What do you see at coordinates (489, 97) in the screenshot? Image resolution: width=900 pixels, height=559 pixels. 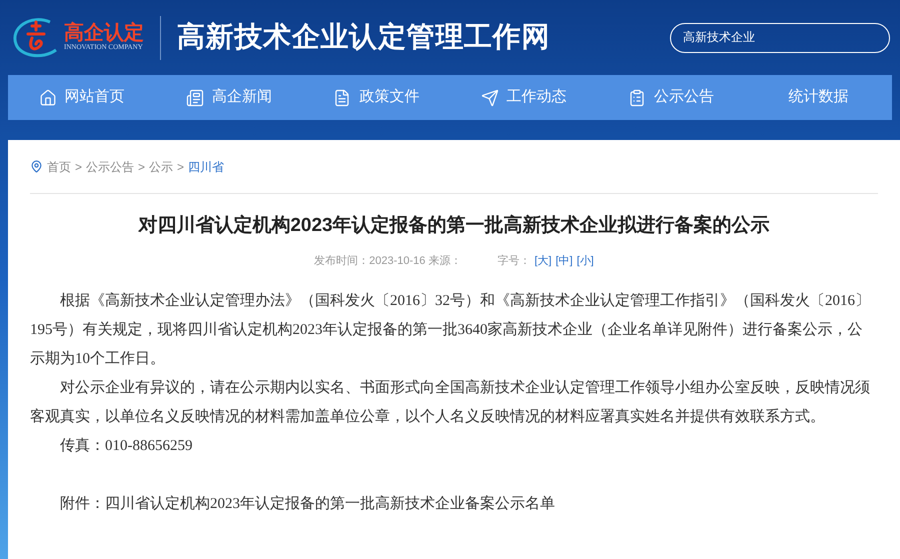 I see `paper-plane-icon` at bounding box center [489, 97].